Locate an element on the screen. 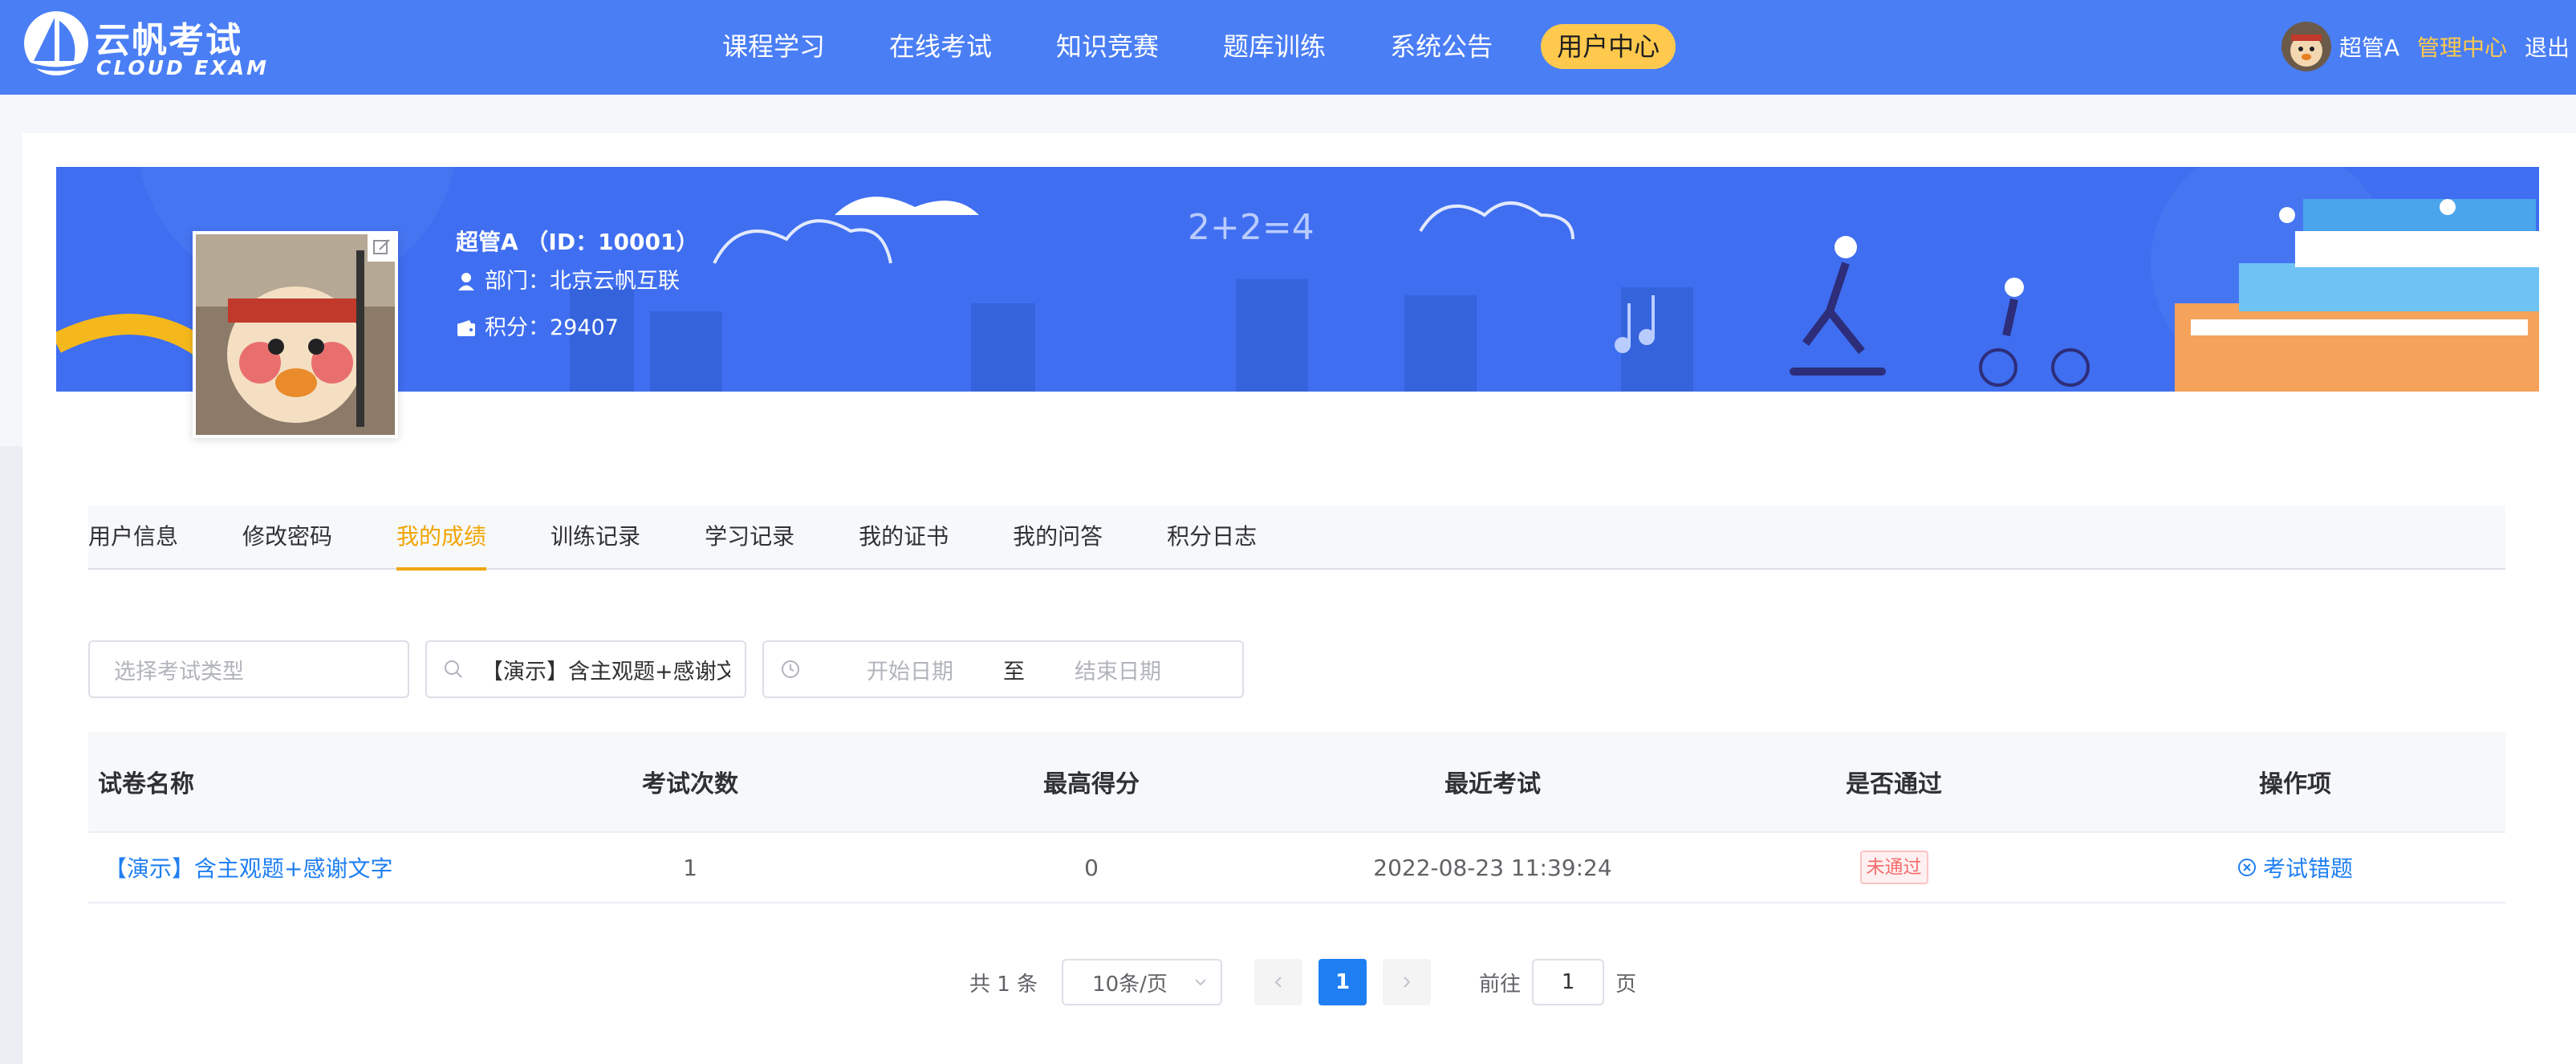  start-date-input: 开始日期 is located at coordinates (910, 669).